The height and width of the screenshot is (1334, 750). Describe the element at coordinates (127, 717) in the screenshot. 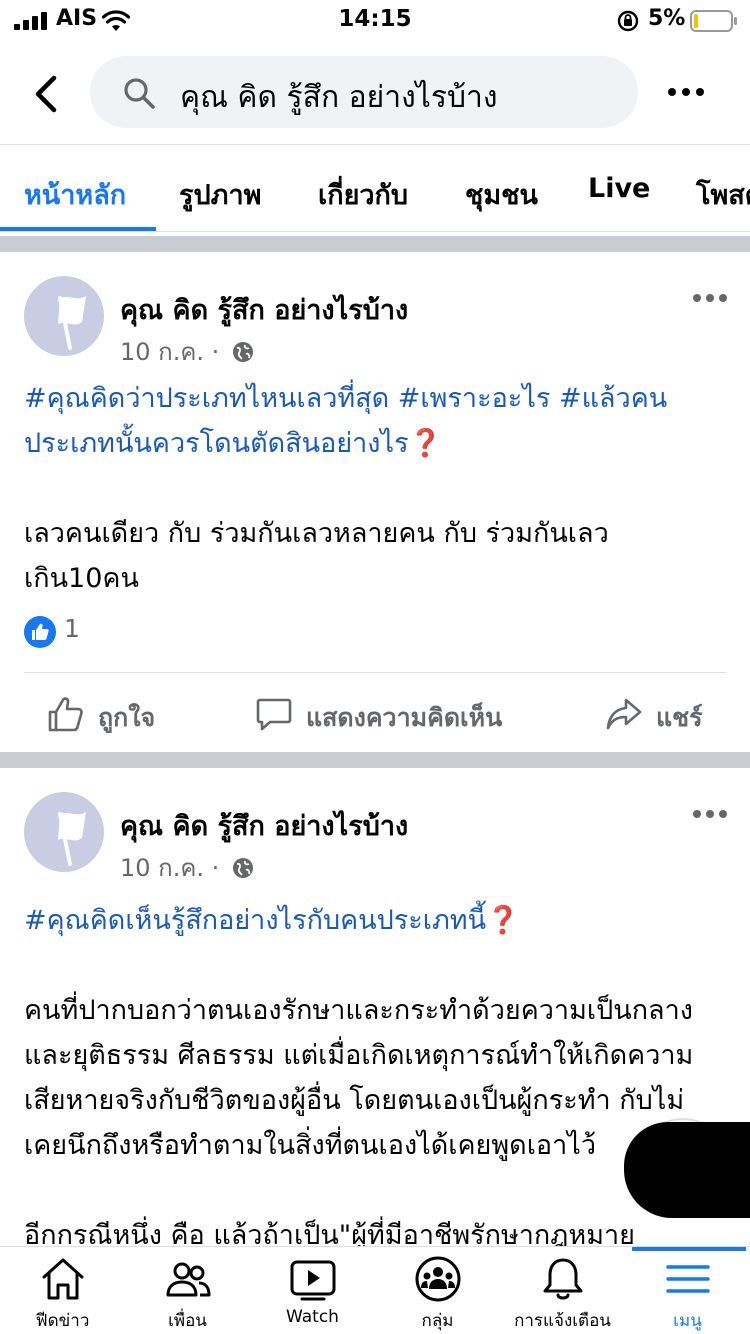

I see `like-label: ถูกใจ` at that location.